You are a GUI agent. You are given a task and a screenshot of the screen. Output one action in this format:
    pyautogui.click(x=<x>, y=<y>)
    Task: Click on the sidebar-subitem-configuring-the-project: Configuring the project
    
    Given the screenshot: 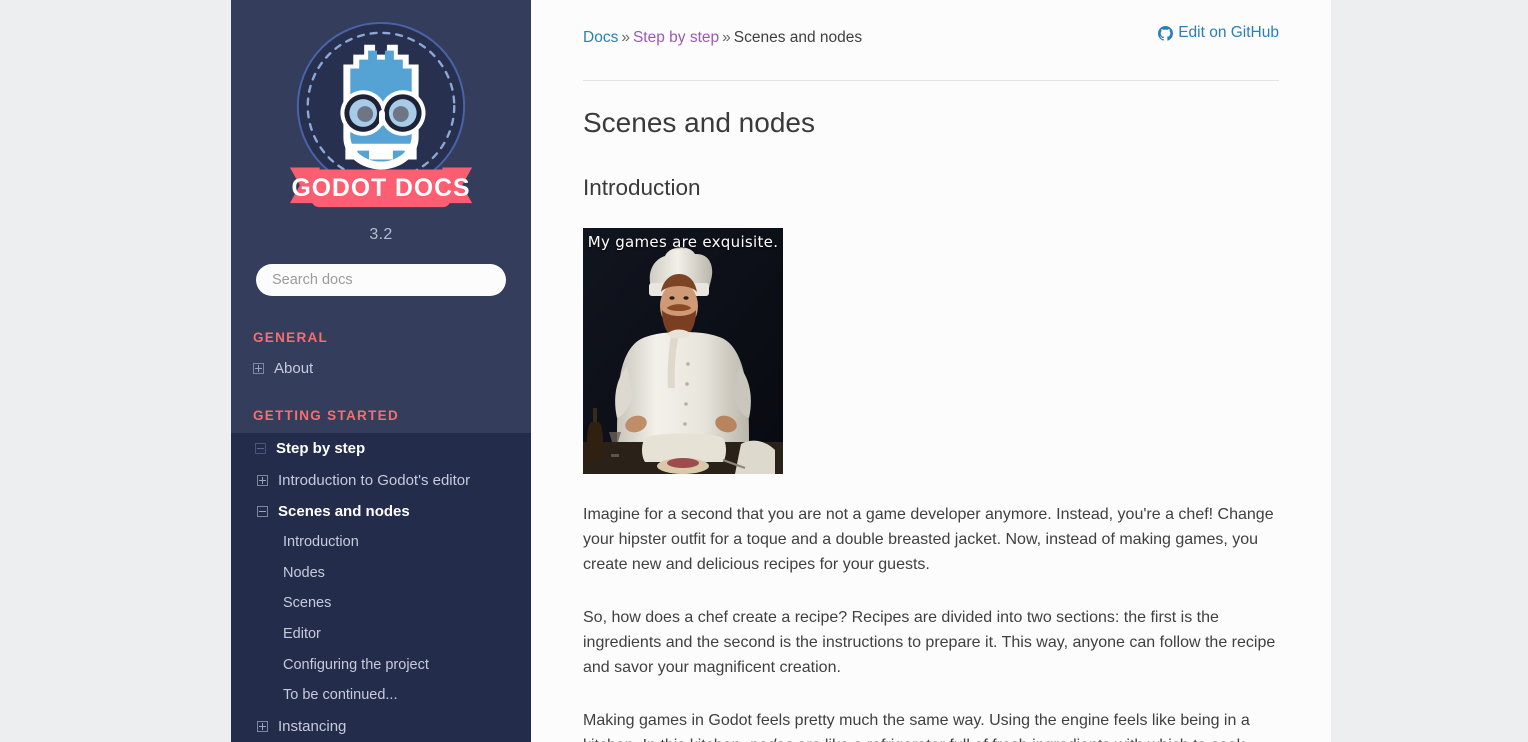 What is the action you would take?
    pyautogui.click(x=381, y=665)
    